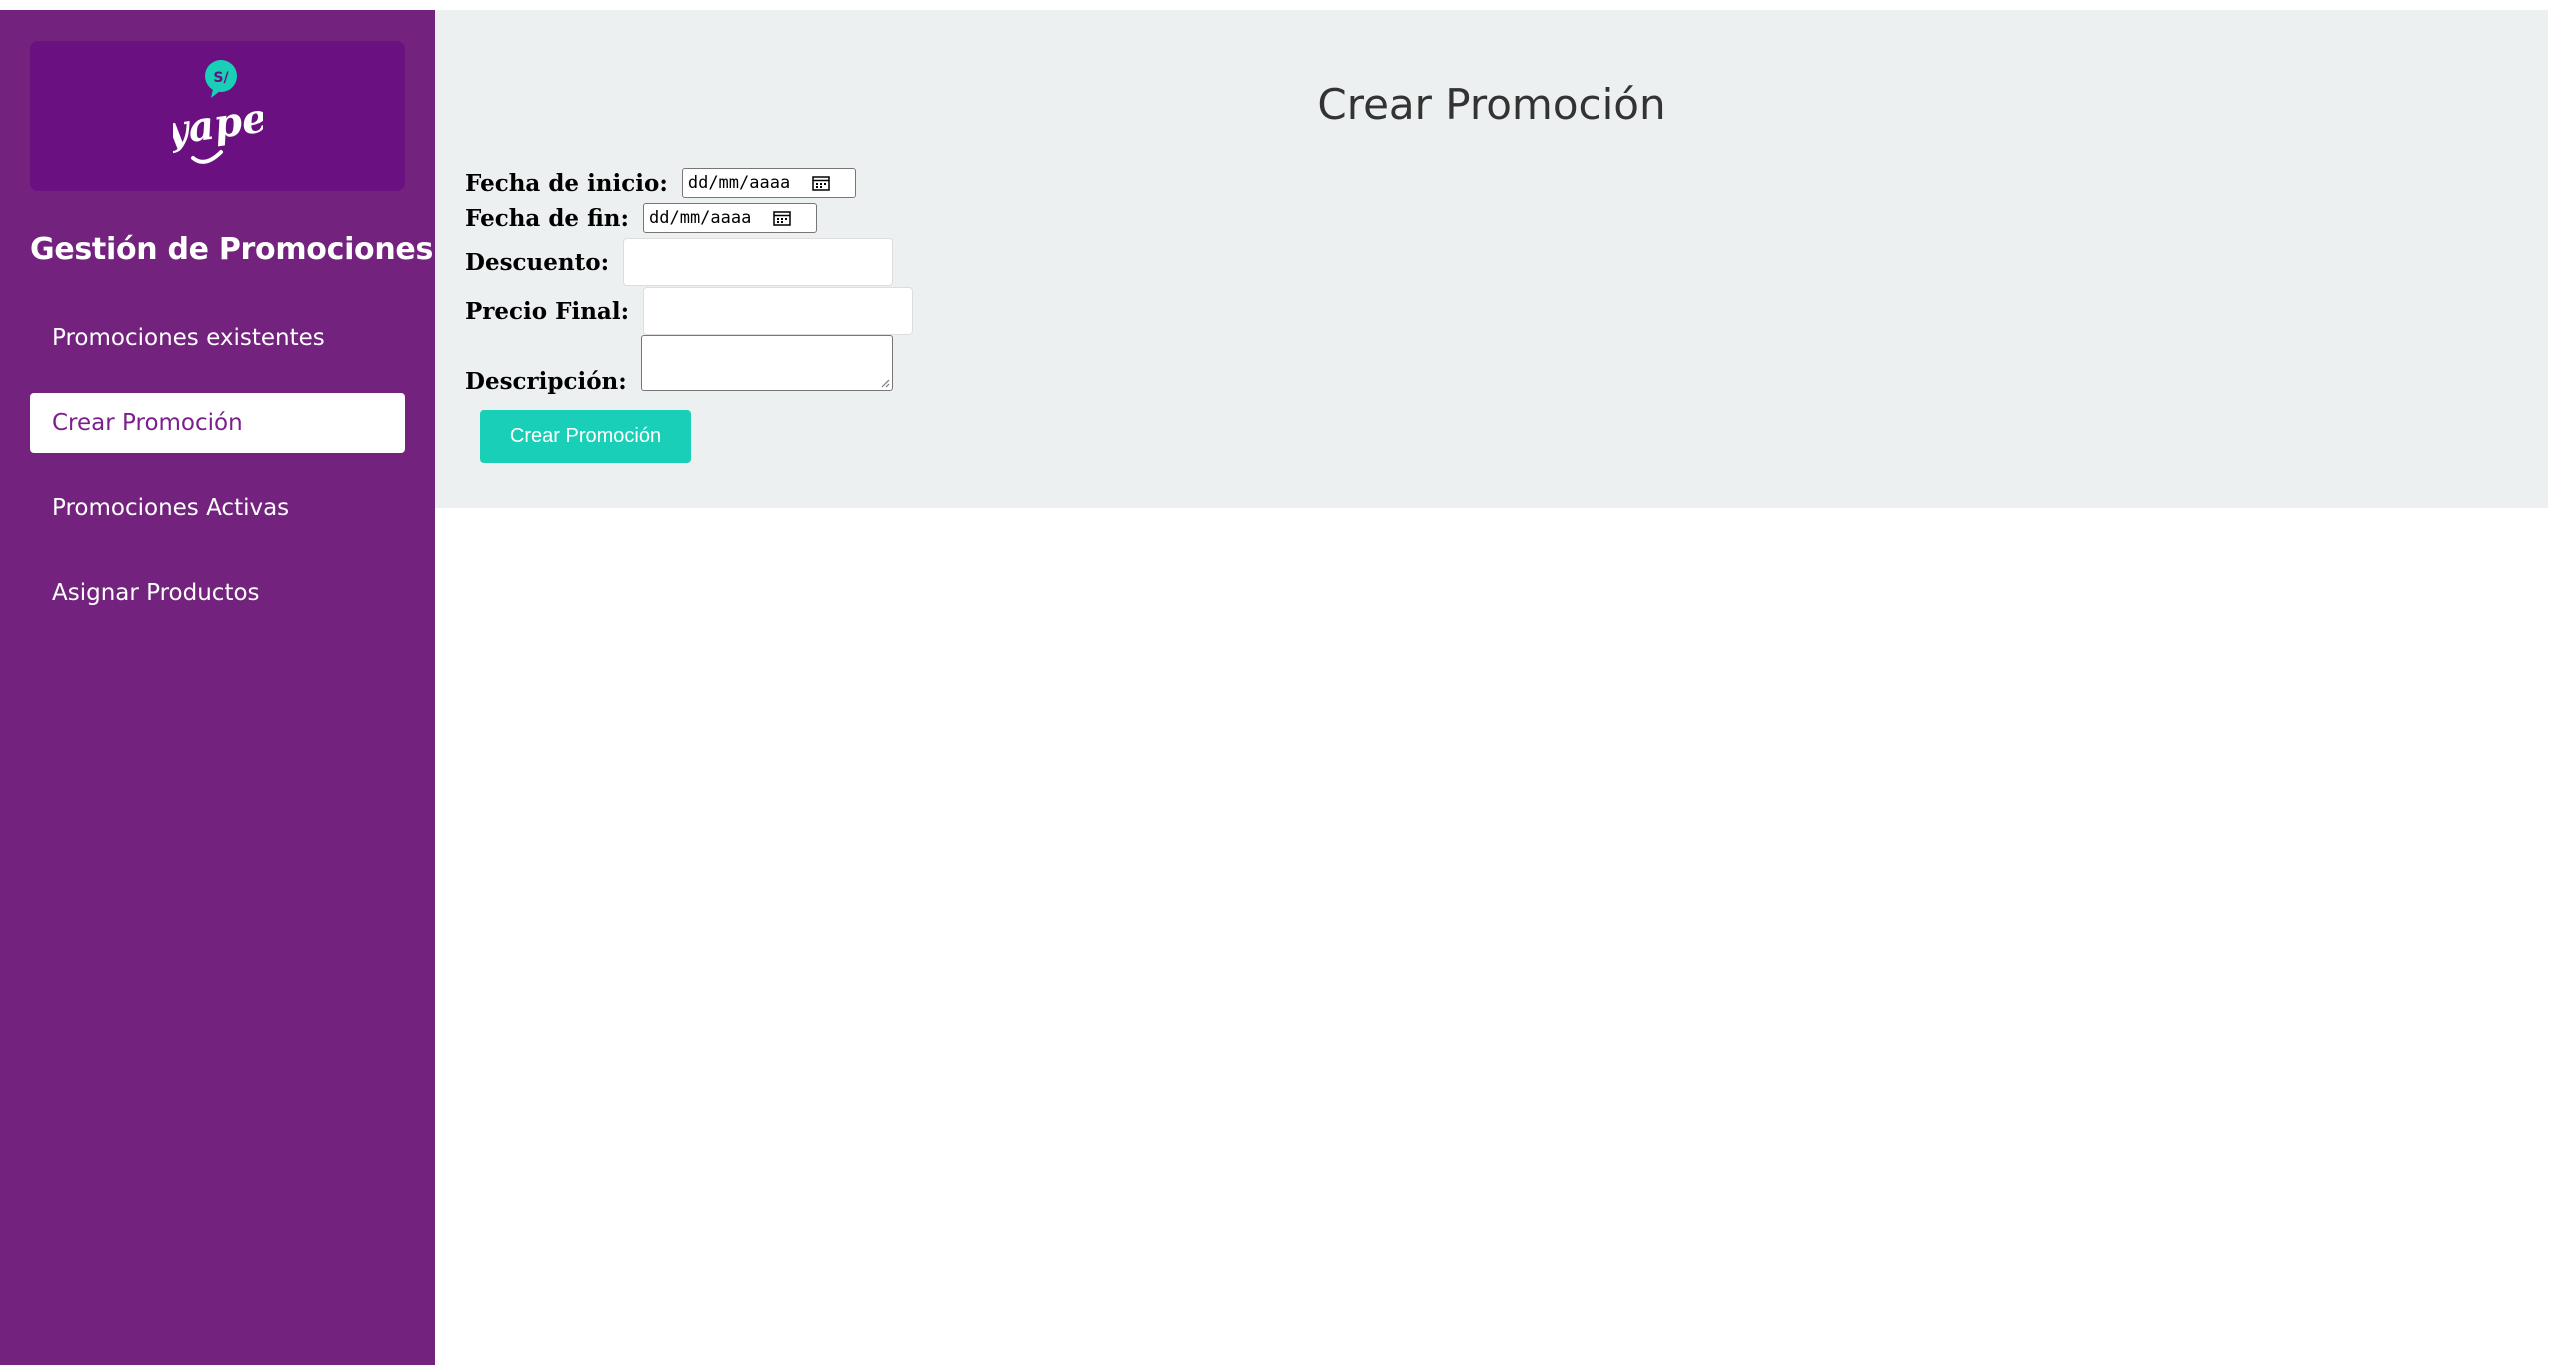 Image resolution: width=2553 pixels, height=1365 pixels. I want to click on end-date-input: dd/mm/aaaa, so click(730, 218).